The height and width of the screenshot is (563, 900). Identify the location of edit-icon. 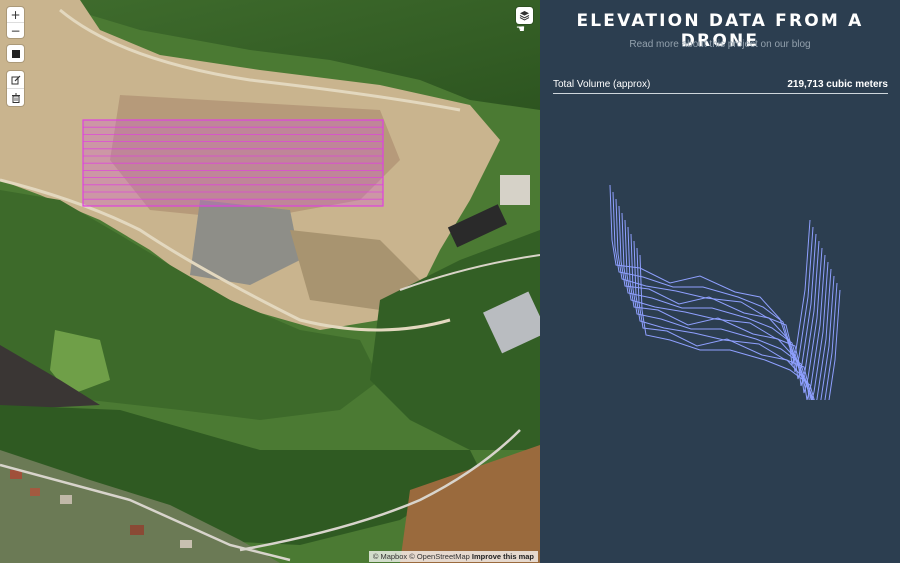
(15, 79).